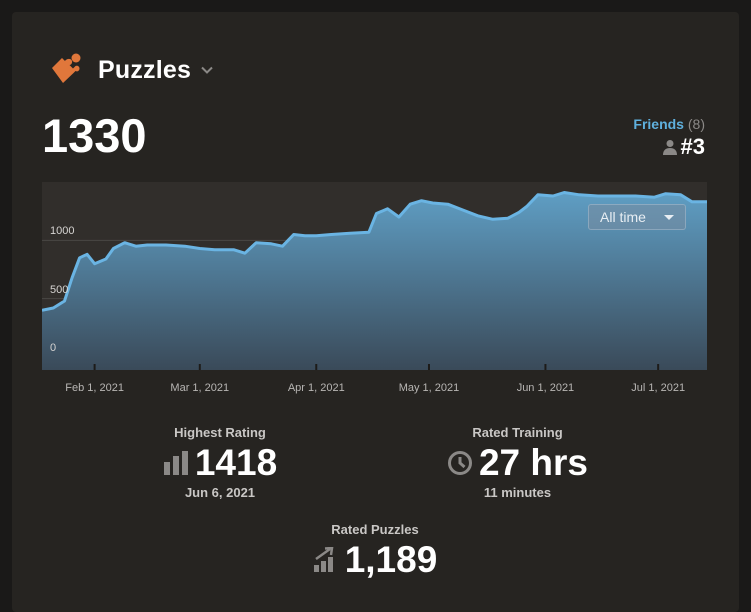  I want to click on rated-puzzles-label: Rated Puzzles, so click(375, 529).